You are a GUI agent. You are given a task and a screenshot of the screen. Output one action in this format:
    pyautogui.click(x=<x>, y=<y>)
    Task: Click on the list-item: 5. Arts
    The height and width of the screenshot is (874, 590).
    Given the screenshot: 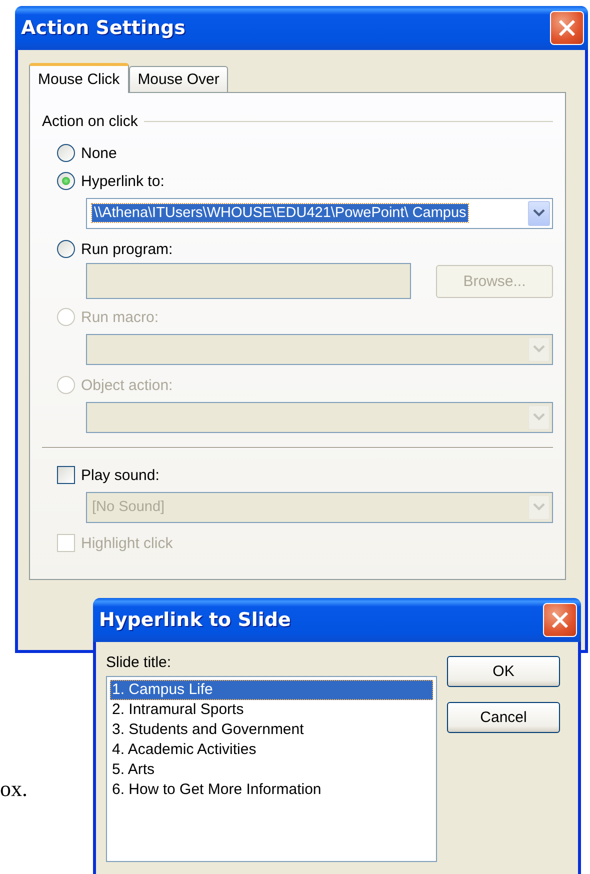 What is the action you would take?
    pyautogui.click(x=271, y=770)
    